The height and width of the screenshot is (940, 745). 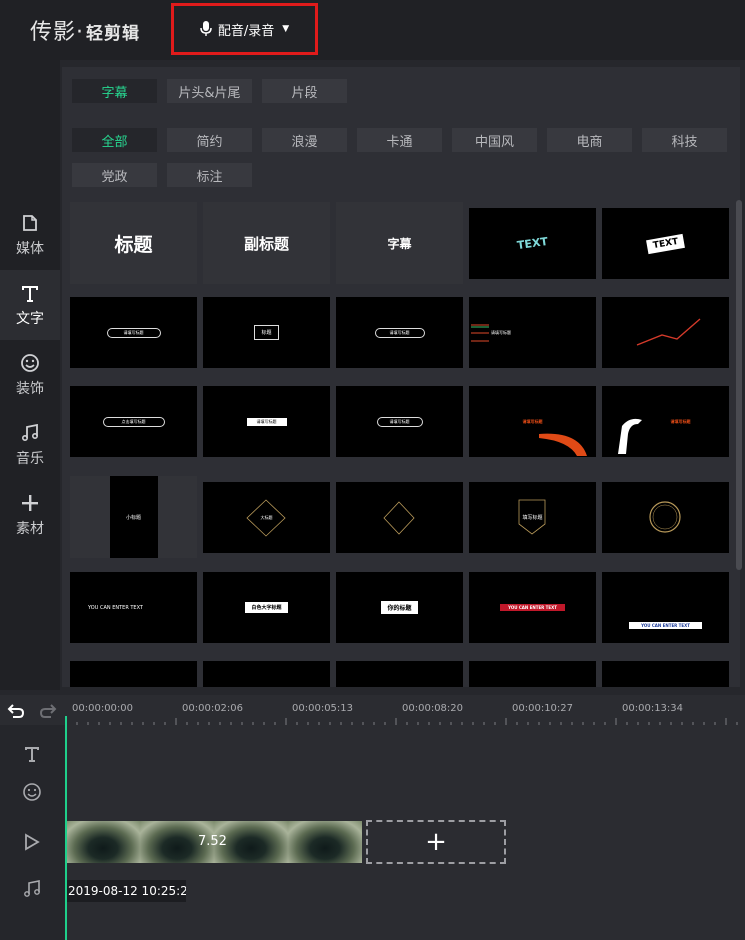 I want to click on diamond-frame-graphic, so click(x=399, y=518).